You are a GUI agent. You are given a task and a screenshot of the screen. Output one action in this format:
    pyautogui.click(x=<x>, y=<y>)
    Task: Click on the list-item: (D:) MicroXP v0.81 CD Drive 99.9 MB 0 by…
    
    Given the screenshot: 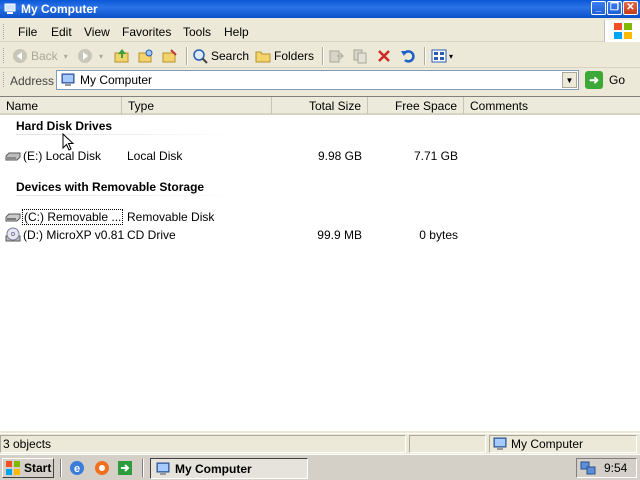 What is the action you would take?
    pyautogui.click(x=320, y=234)
    